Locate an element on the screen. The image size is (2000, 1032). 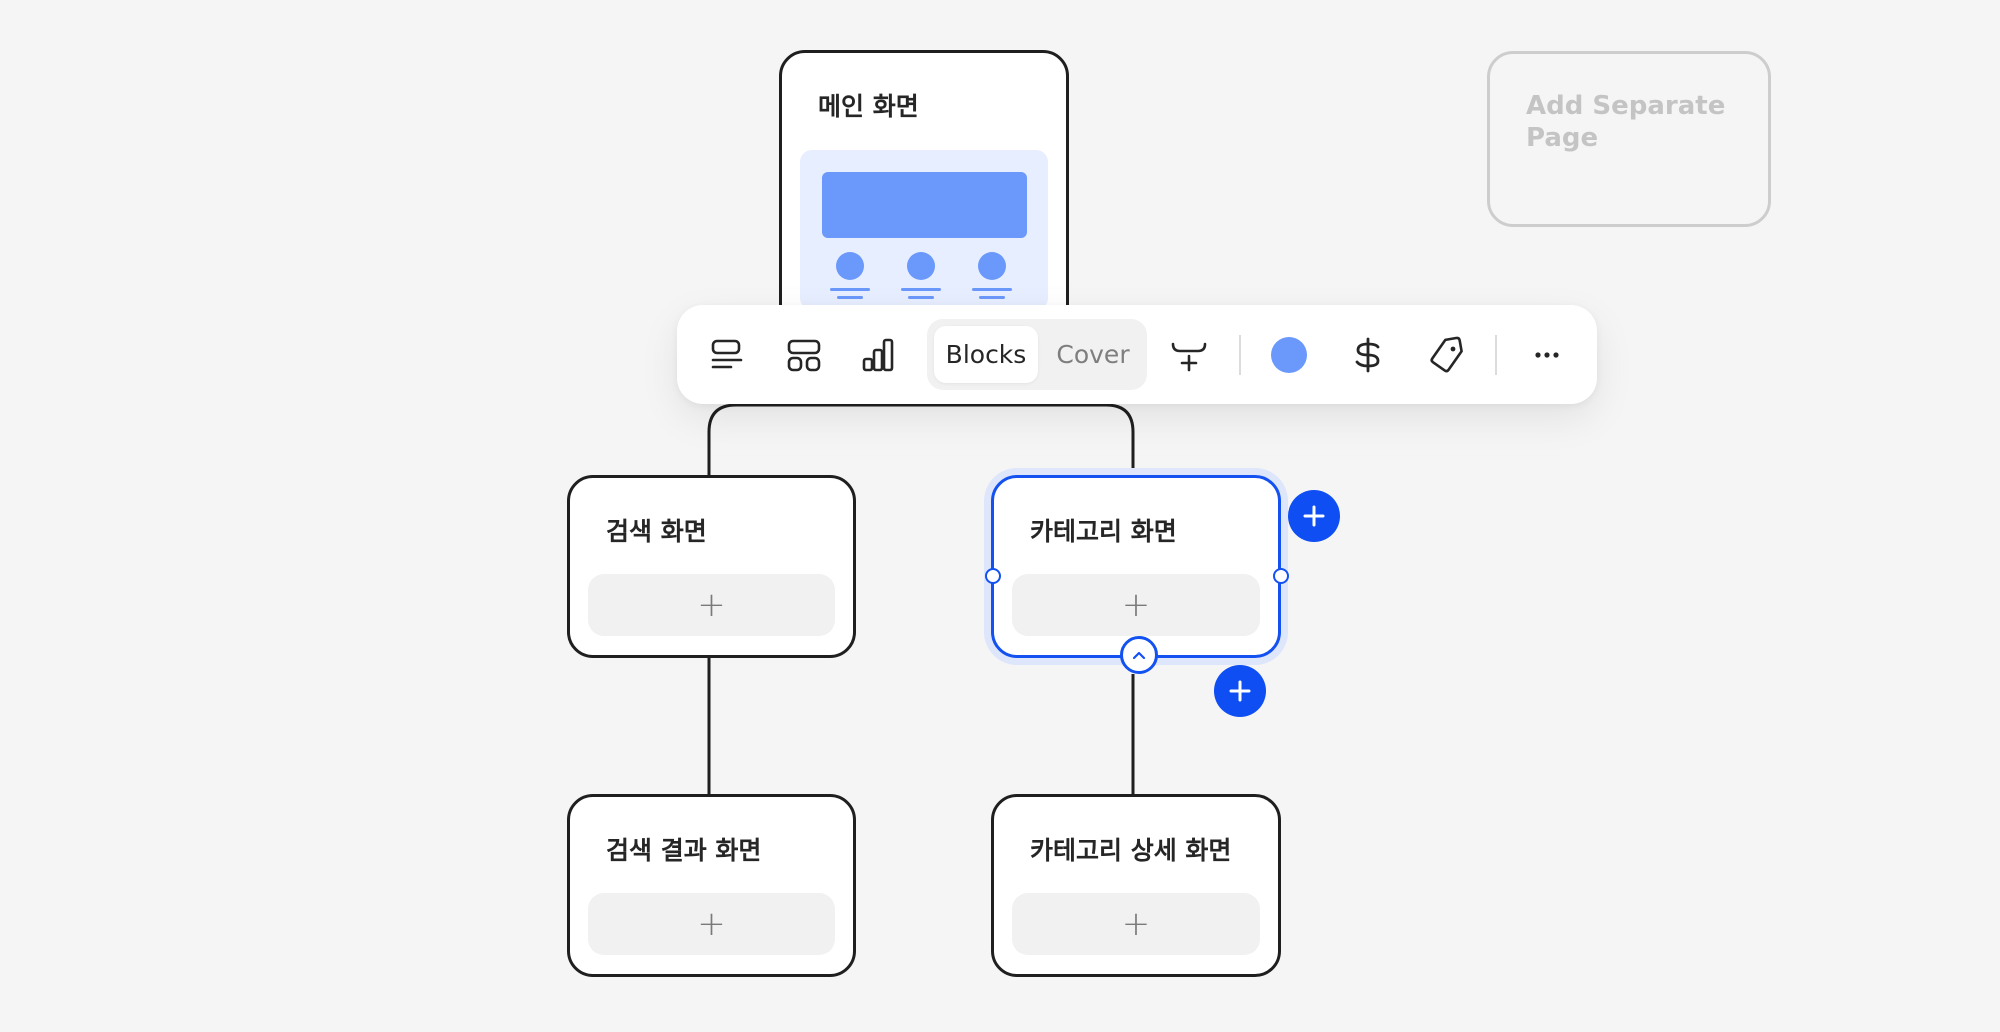
grid-layout-icon is located at coordinates (804, 355).